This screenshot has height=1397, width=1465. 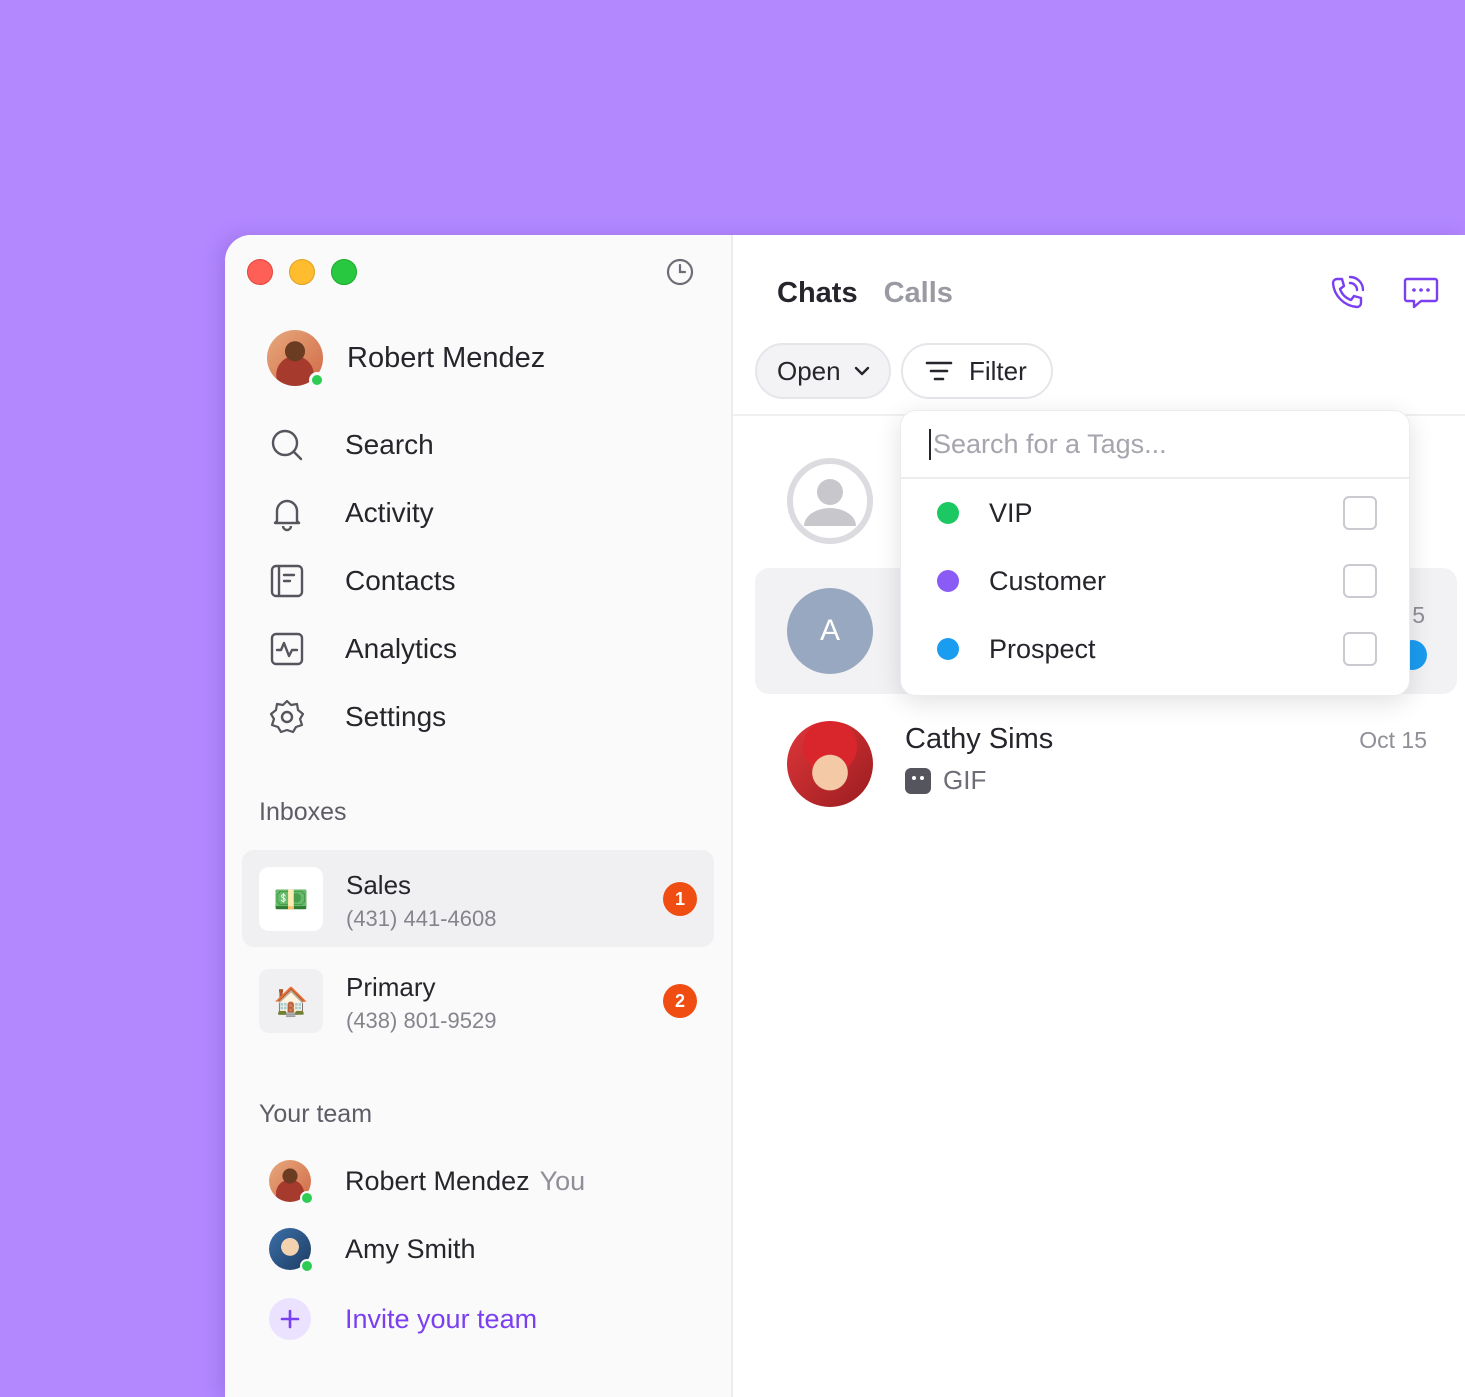 I want to click on nav-item-contacts: Contacts, so click(x=487, y=581).